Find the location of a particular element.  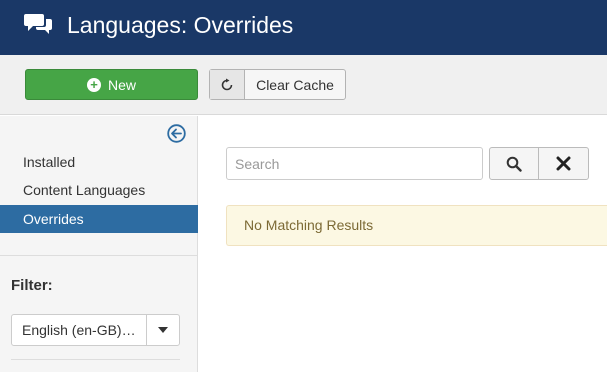

sidebar-item-overrides: Overrides is located at coordinates (99, 219).